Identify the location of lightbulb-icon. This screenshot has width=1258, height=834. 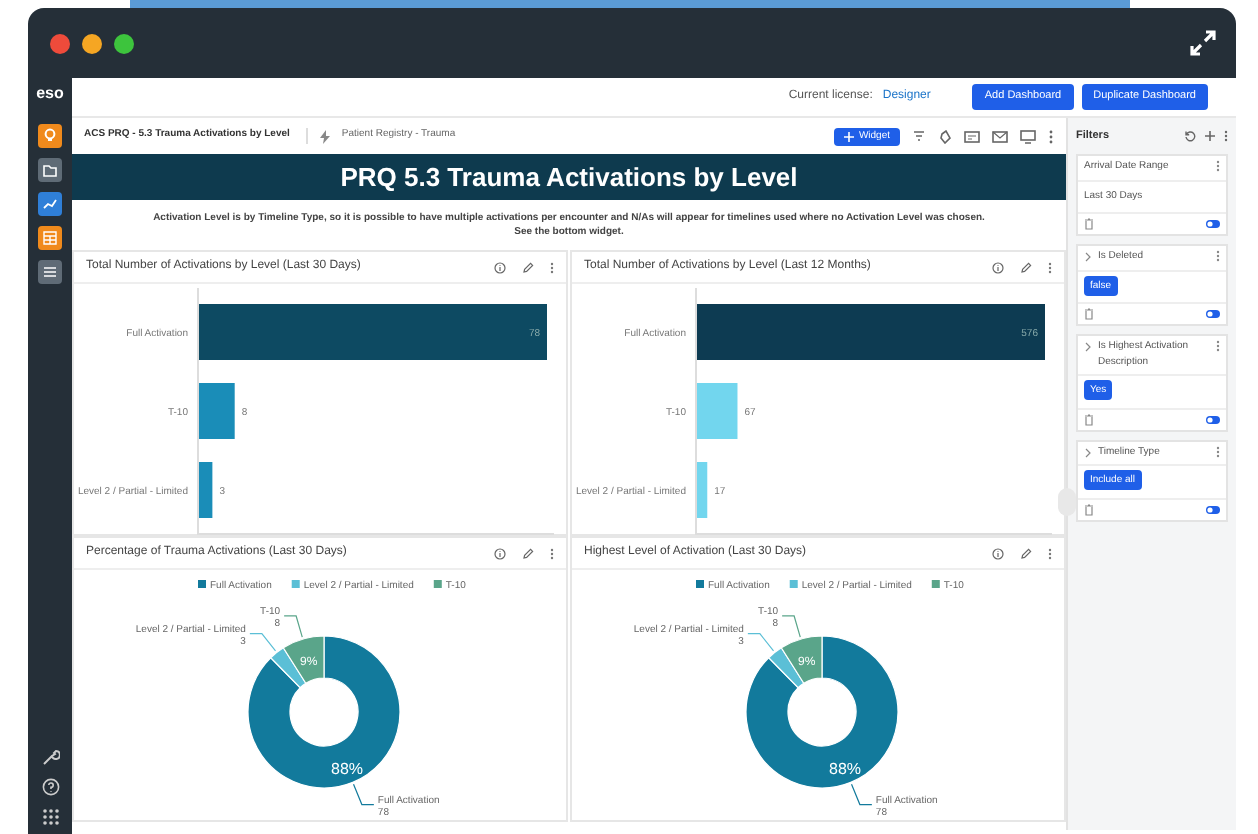
(50, 136).